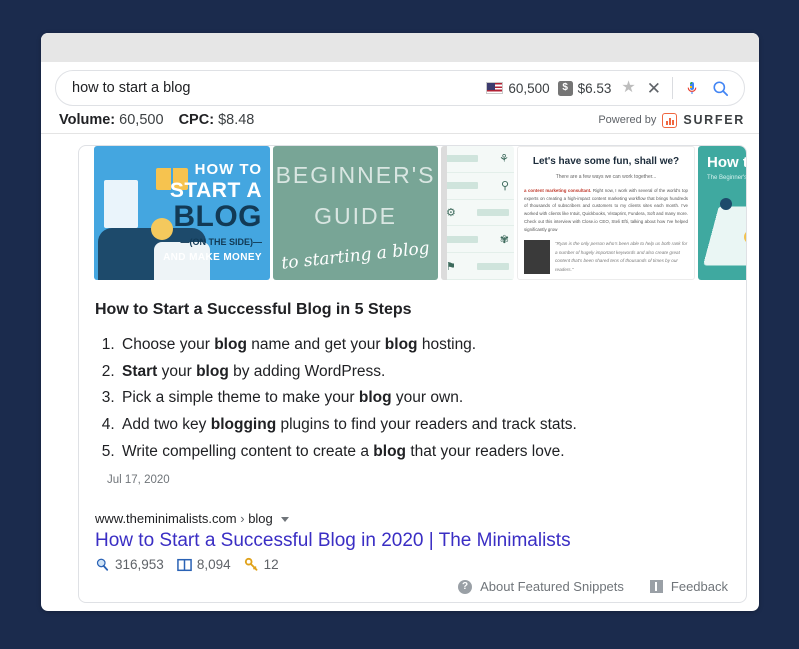 Image resolution: width=799 pixels, height=649 pixels. Describe the element at coordinates (565, 88) in the screenshot. I see `dollar-badge-icon: $` at that location.